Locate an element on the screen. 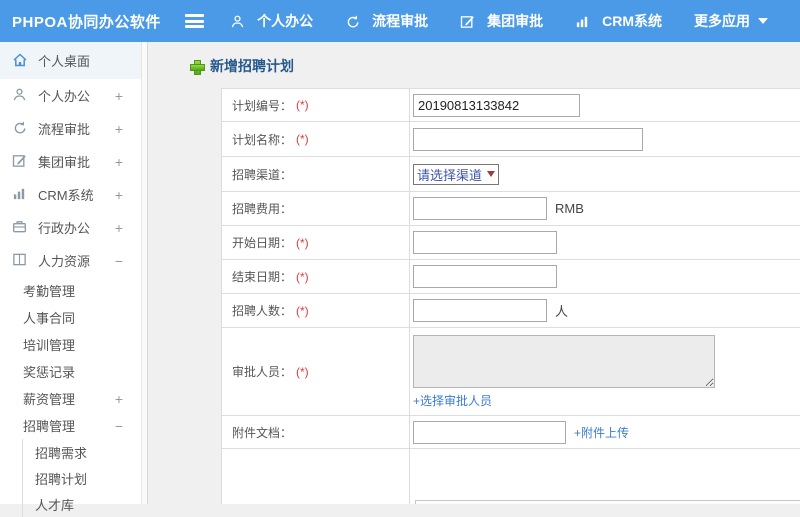 Image resolution: width=800 pixels, height=517 pixels. sidebar-item-label: 个人桌面 is located at coordinates (64, 60).